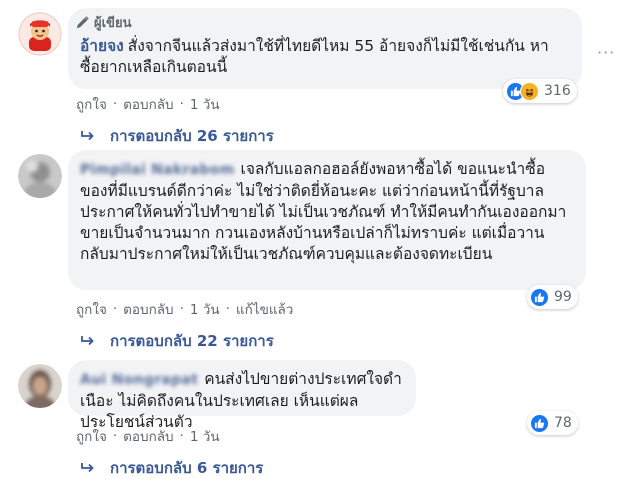 This screenshot has height=479, width=624. Describe the element at coordinates (529, 91) in the screenshot. I see `haha-icon` at that location.